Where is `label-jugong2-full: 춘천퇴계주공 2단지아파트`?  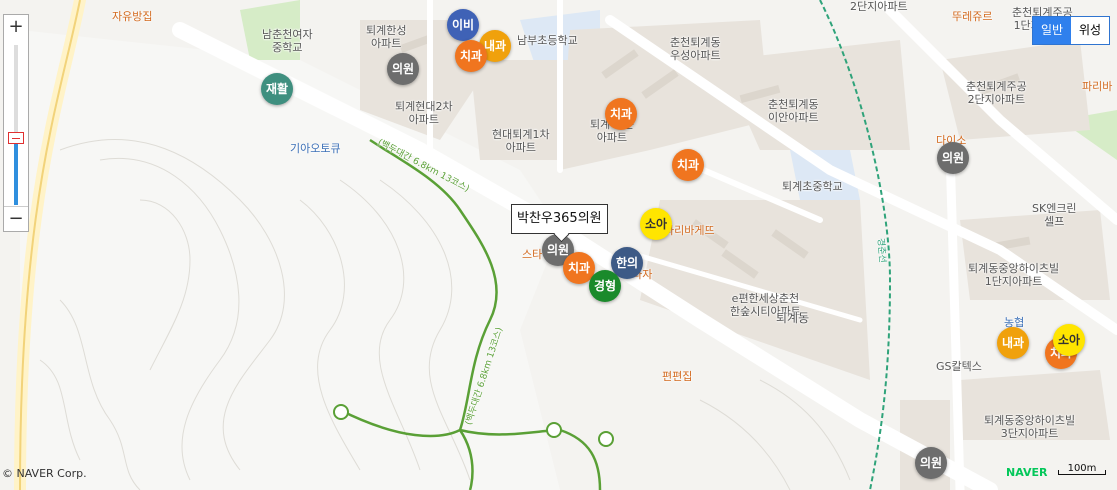 label-jugong2-full: 춘천퇴계주공 2단지아파트 is located at coordinates (996, 93).